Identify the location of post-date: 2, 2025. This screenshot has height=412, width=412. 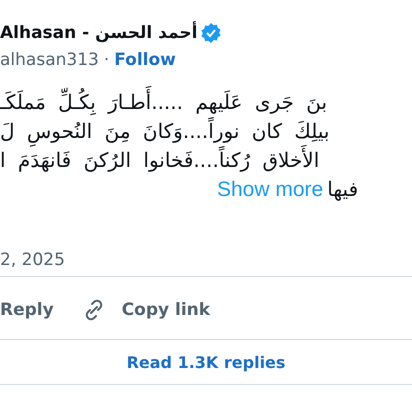
(206, 263).